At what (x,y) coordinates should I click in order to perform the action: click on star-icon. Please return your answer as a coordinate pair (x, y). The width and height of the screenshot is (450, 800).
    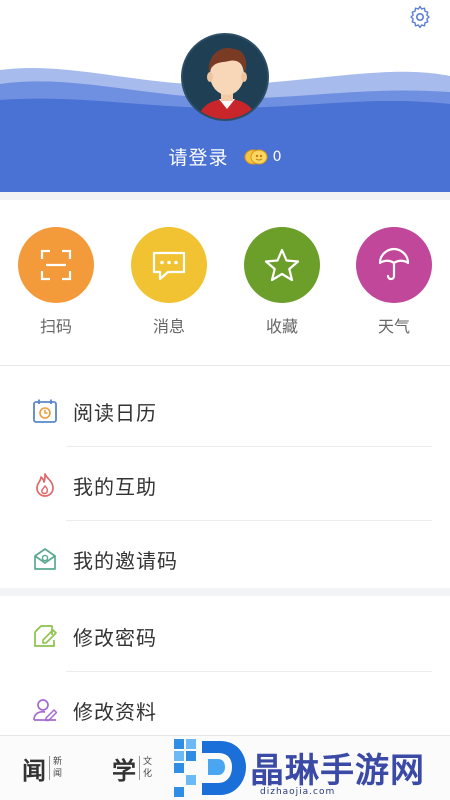
    Looking at the image, I should click on (282, 265).